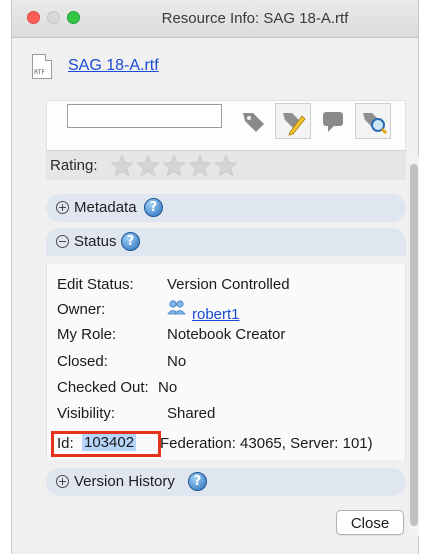  I want to click on title-bar: Resource Info: SAG 18-A.rtf, so click(215, 19).